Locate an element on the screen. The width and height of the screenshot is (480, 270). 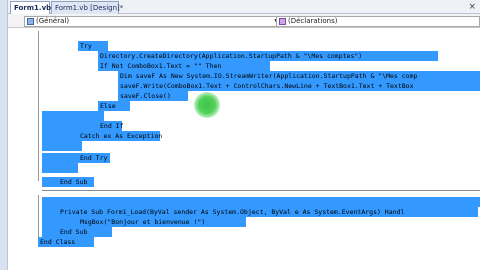
method-icon is located at coordinates (282, 21).